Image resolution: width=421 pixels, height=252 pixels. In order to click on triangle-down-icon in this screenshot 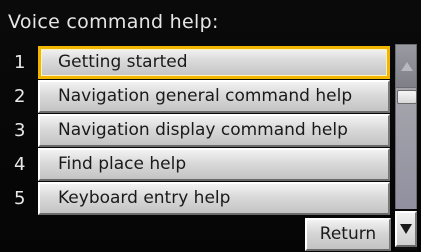, I will do `click(406, 229)`.